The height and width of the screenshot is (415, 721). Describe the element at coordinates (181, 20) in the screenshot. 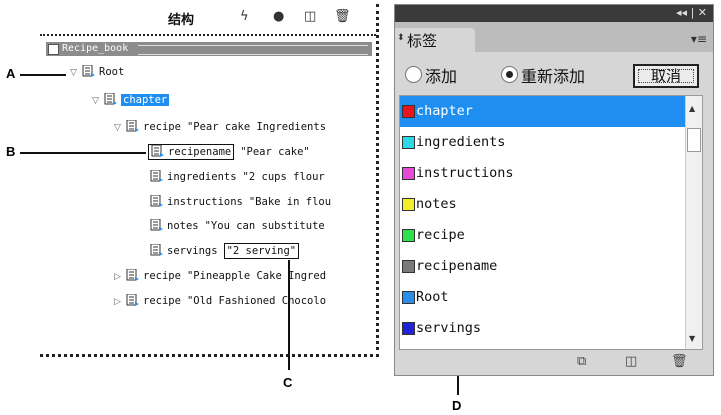

I see `structure-title: 结构` at that location.